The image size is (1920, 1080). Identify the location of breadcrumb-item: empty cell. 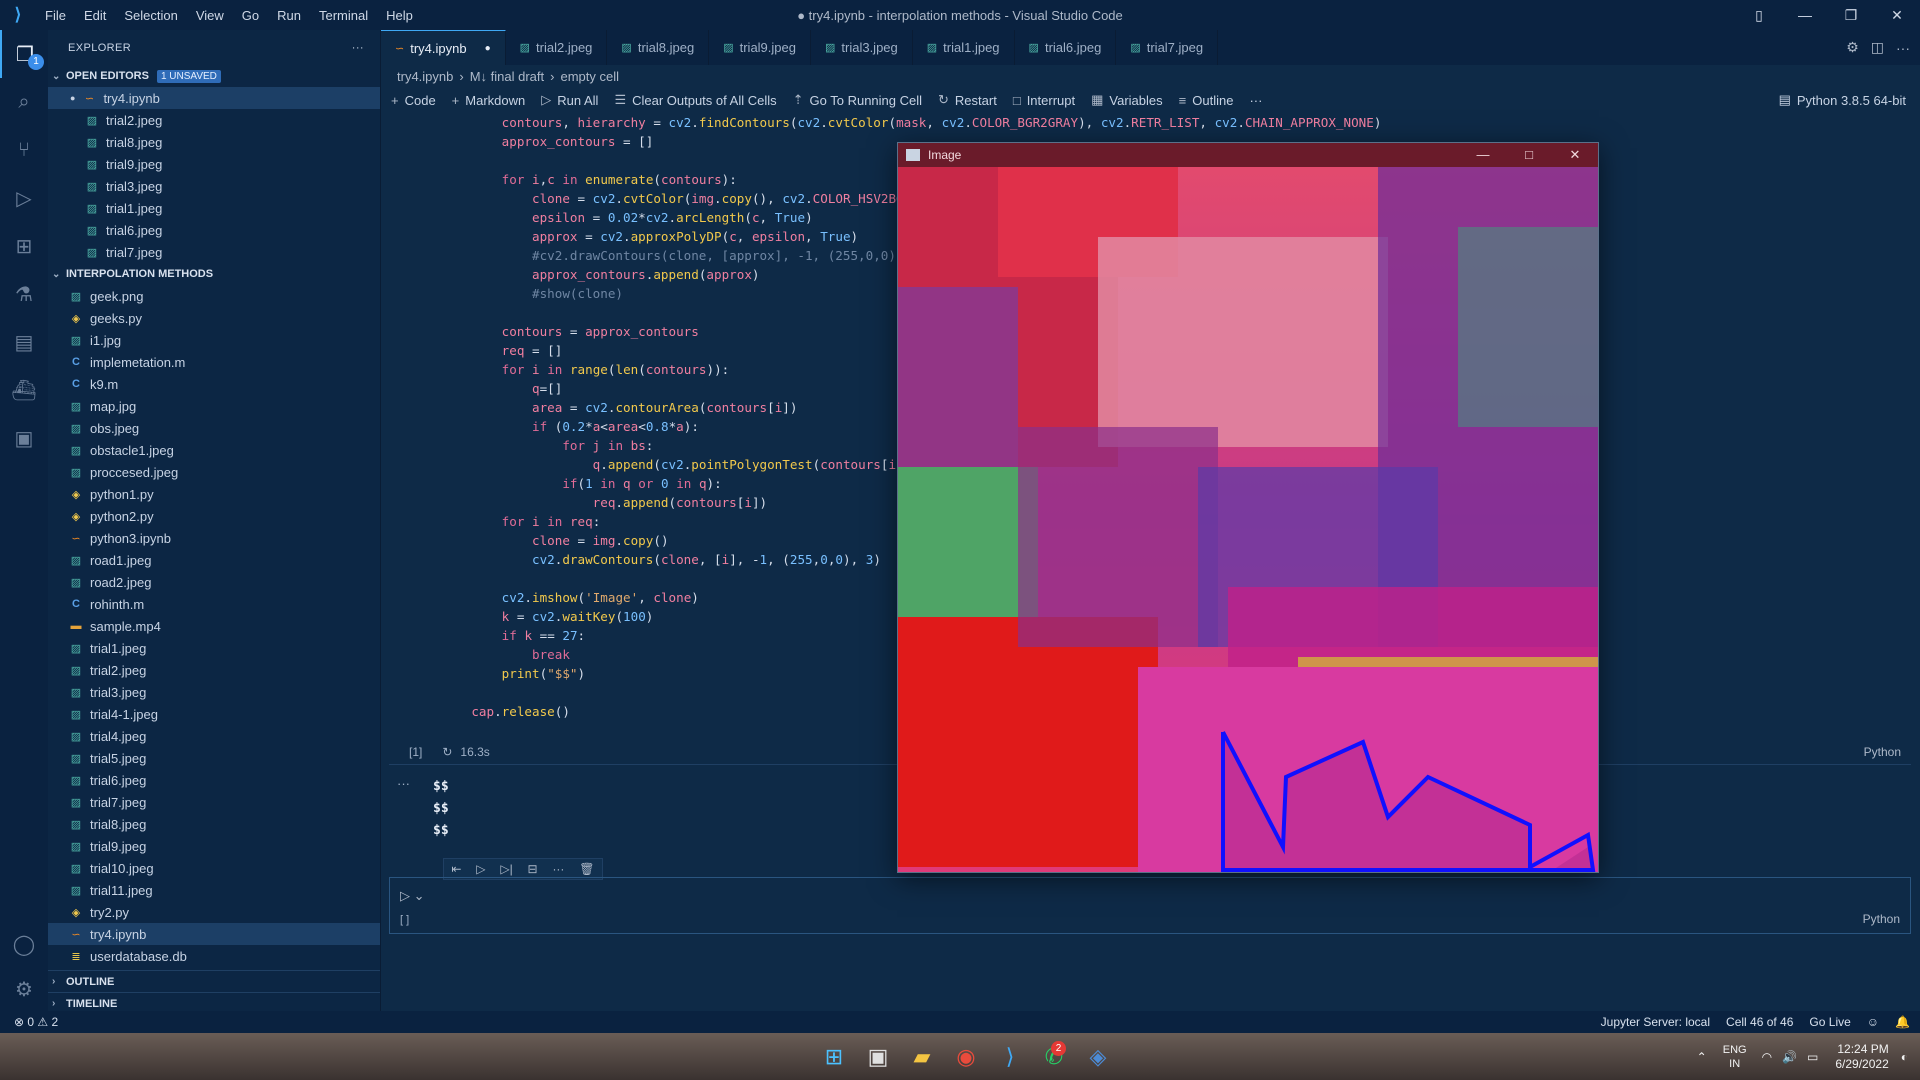
(589, 76).